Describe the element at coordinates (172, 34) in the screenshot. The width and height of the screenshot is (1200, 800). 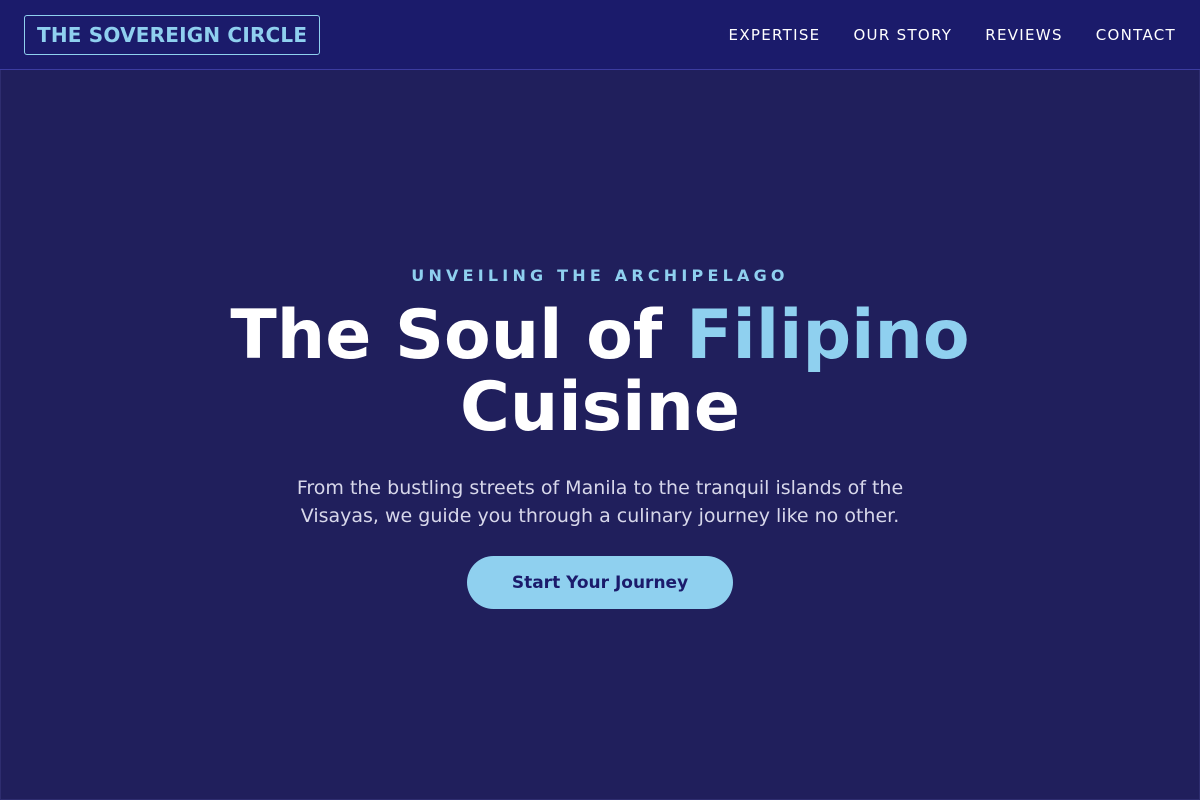
I see `site-logo: THE SOVEREIGN CIRCLE` at that location.